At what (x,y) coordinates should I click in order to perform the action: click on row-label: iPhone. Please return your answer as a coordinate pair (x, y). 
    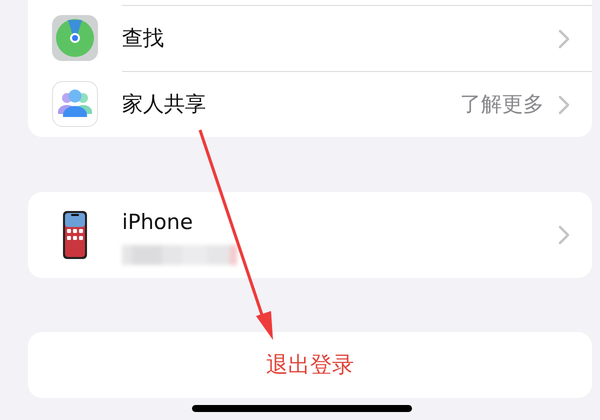
    Looking at the image, I should click on (158, 222).